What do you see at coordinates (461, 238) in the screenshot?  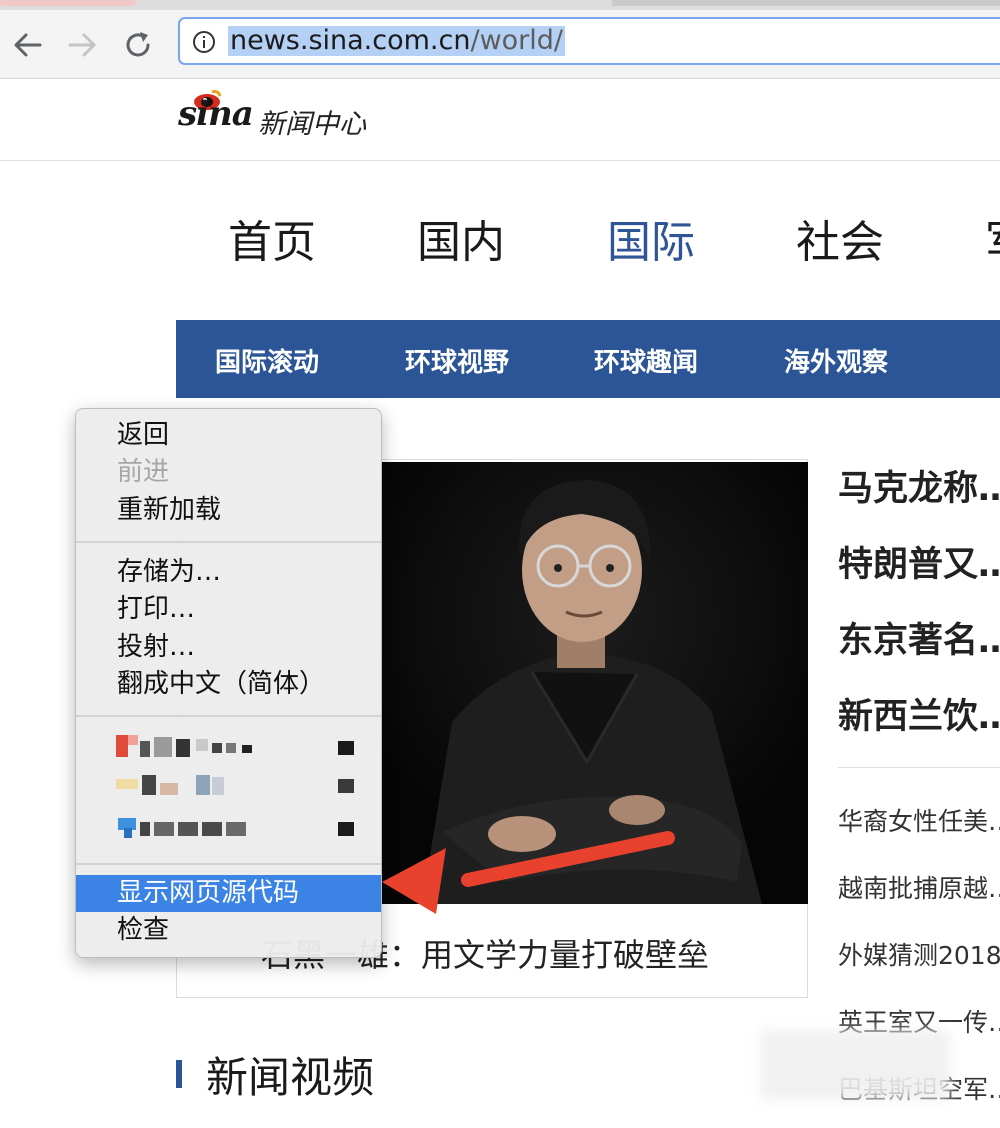 I see `nav-domestic: 国内` at bounding box center [461, 238].